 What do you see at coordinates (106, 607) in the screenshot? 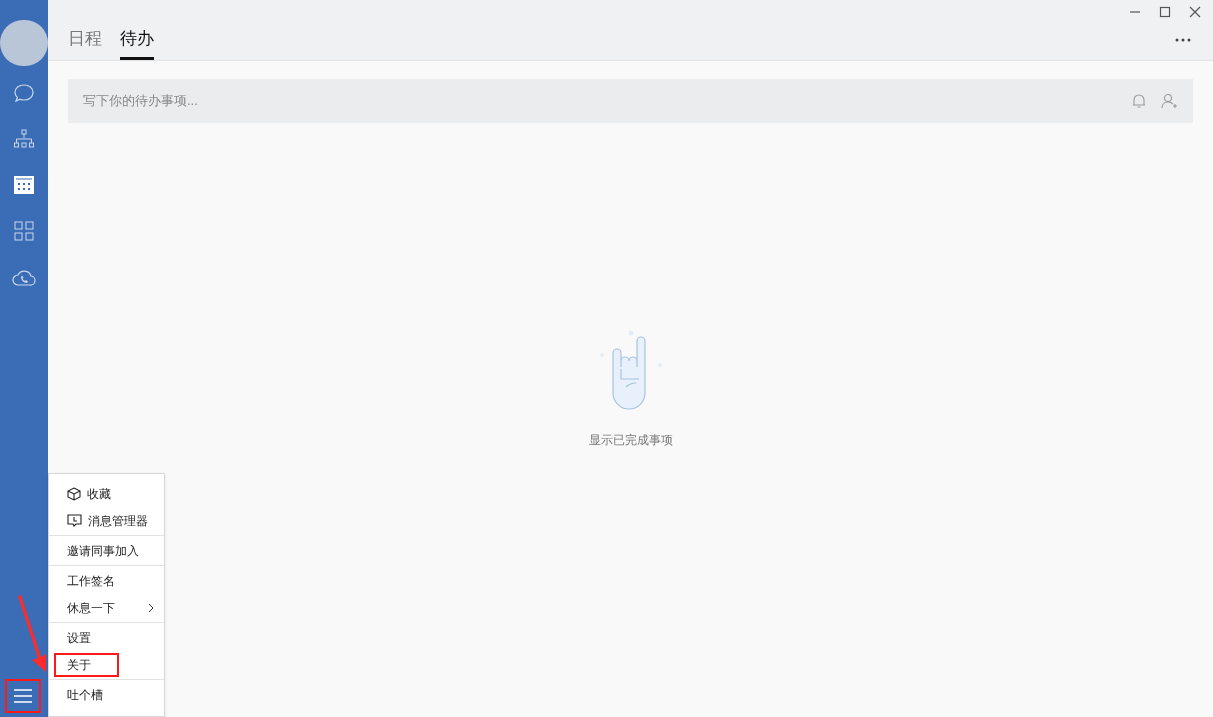
I see `menu-item: 休息一下` at bounding box center [106, 607].